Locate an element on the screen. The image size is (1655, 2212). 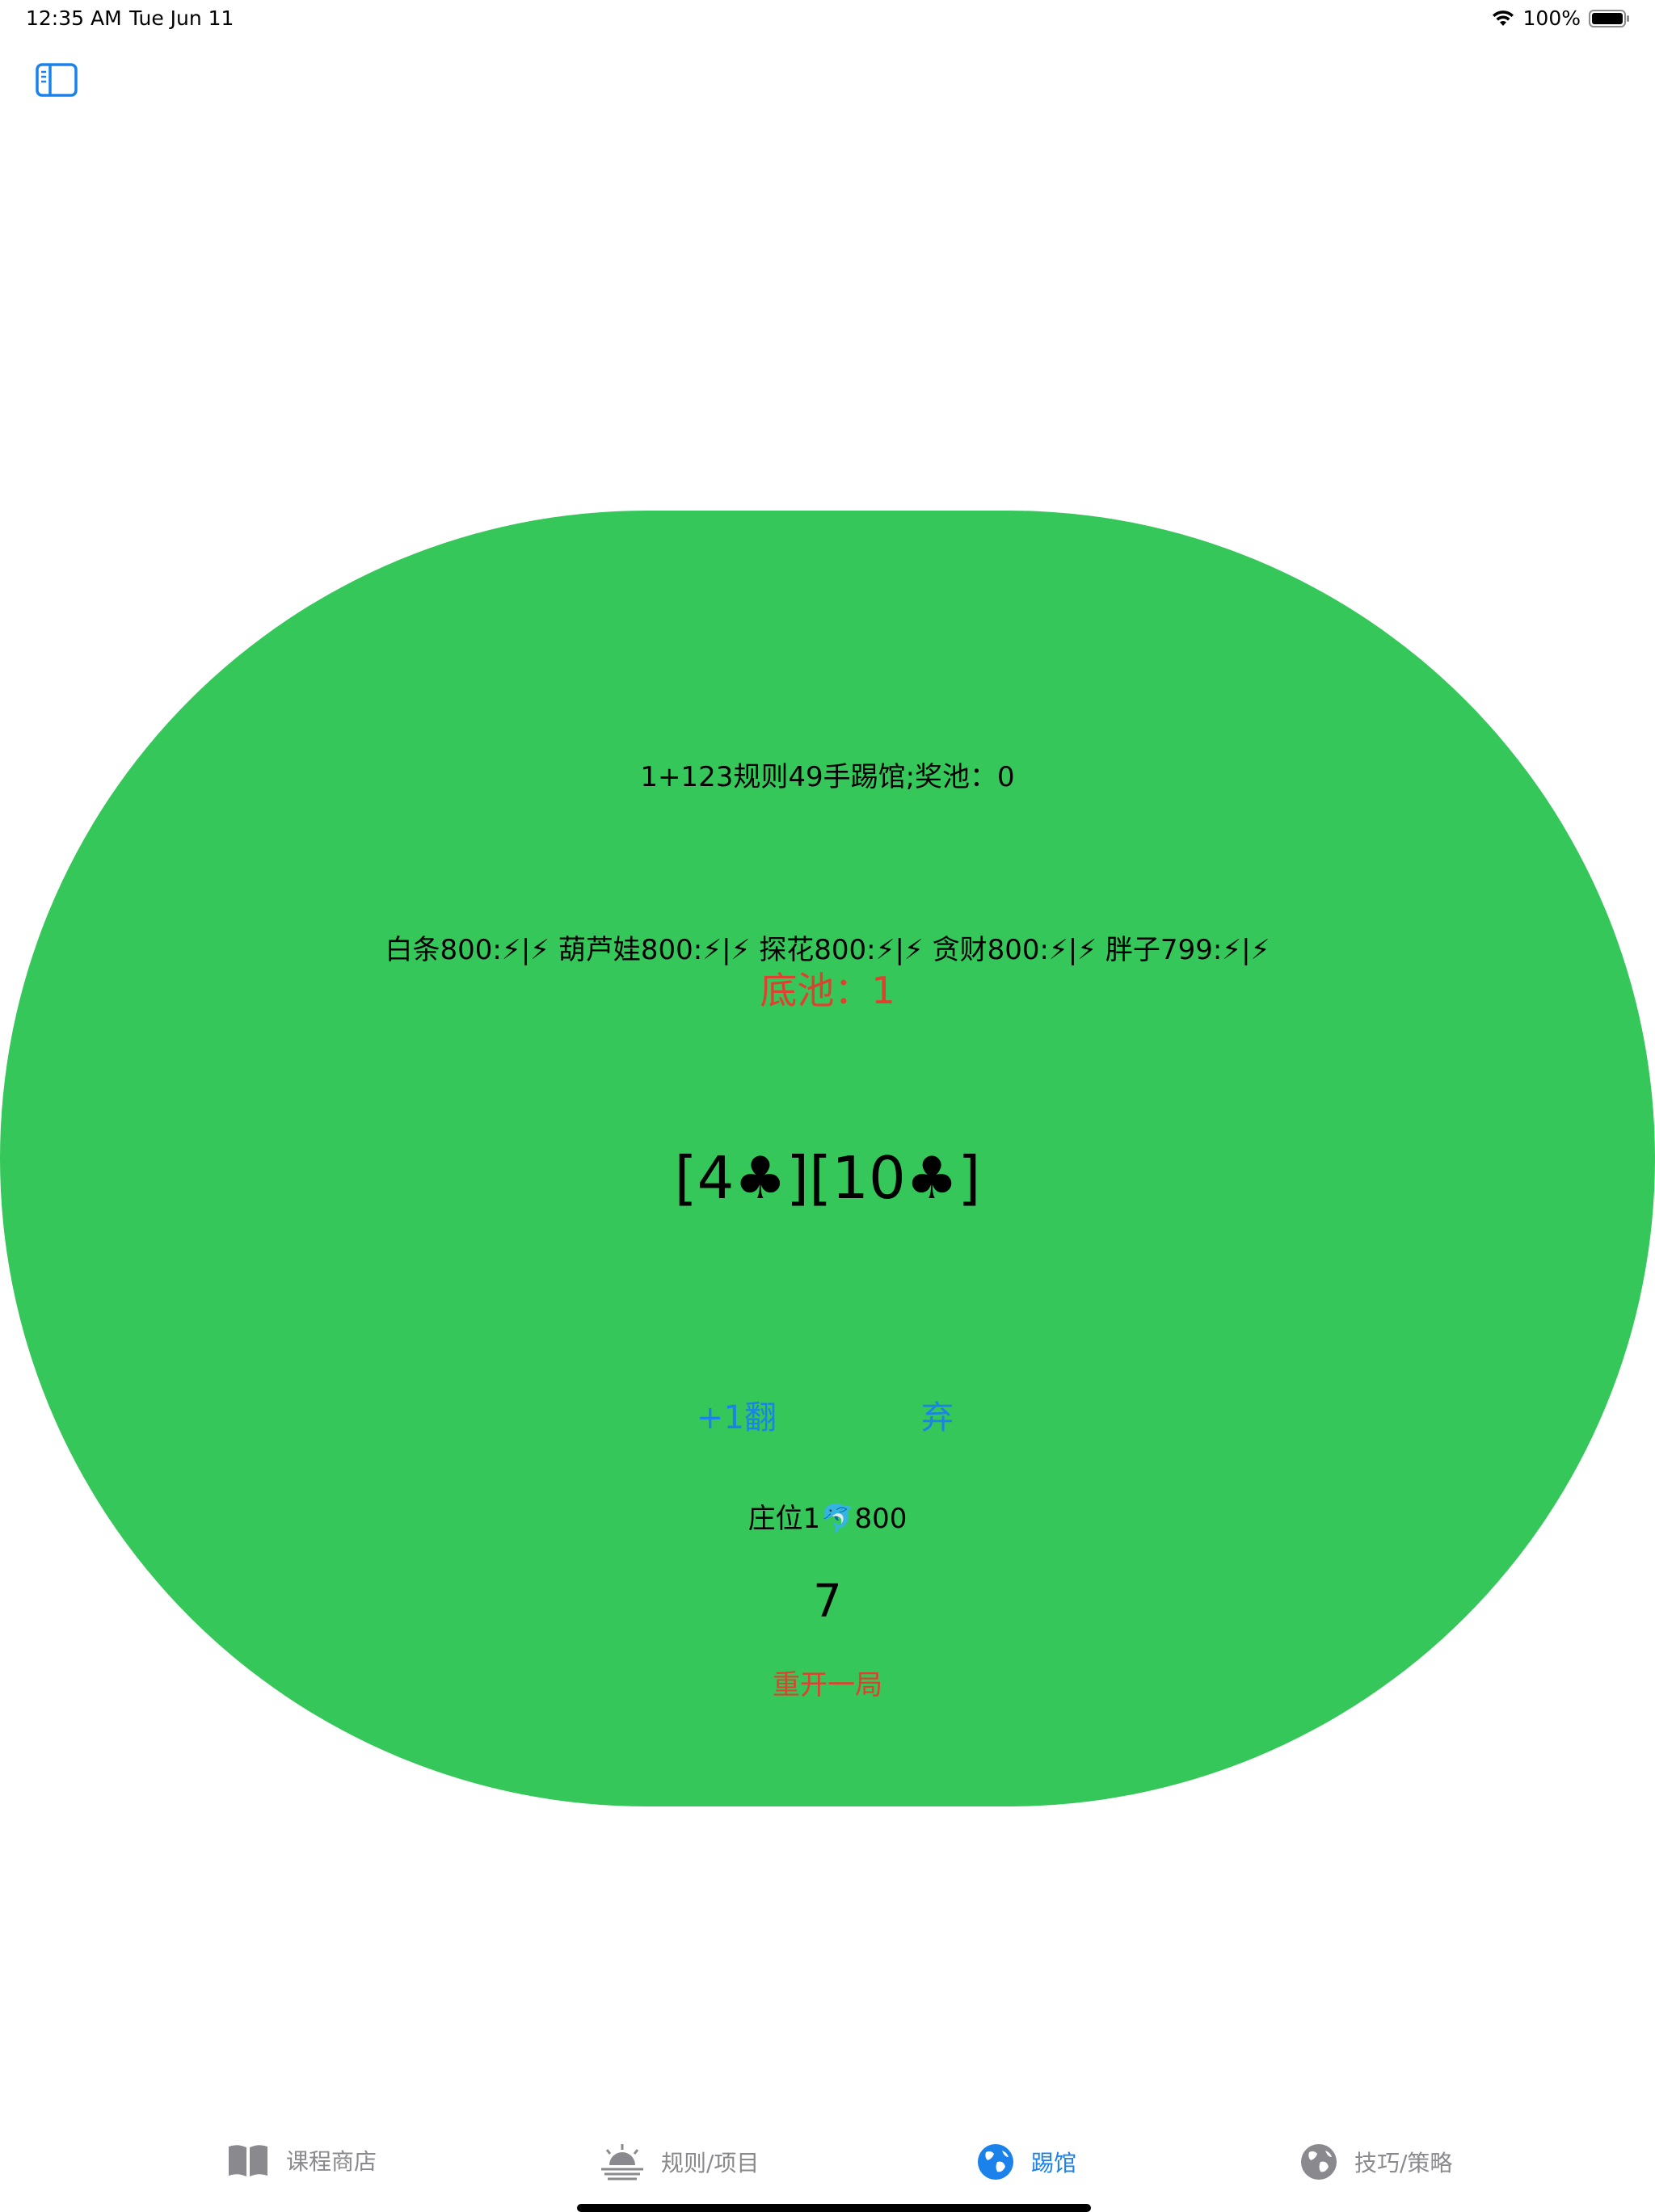
pot-amount: 底池：1 is located at coordinates (827, 990).